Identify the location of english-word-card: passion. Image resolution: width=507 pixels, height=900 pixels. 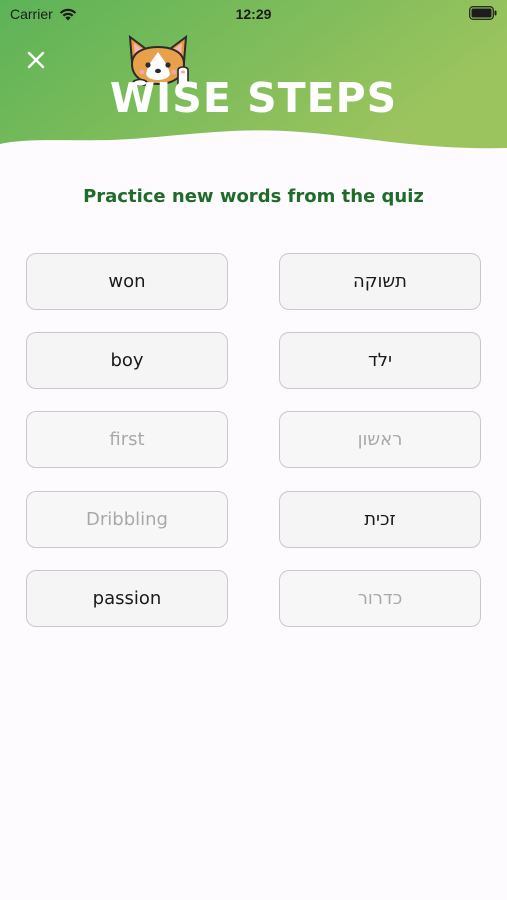
(127, 598).